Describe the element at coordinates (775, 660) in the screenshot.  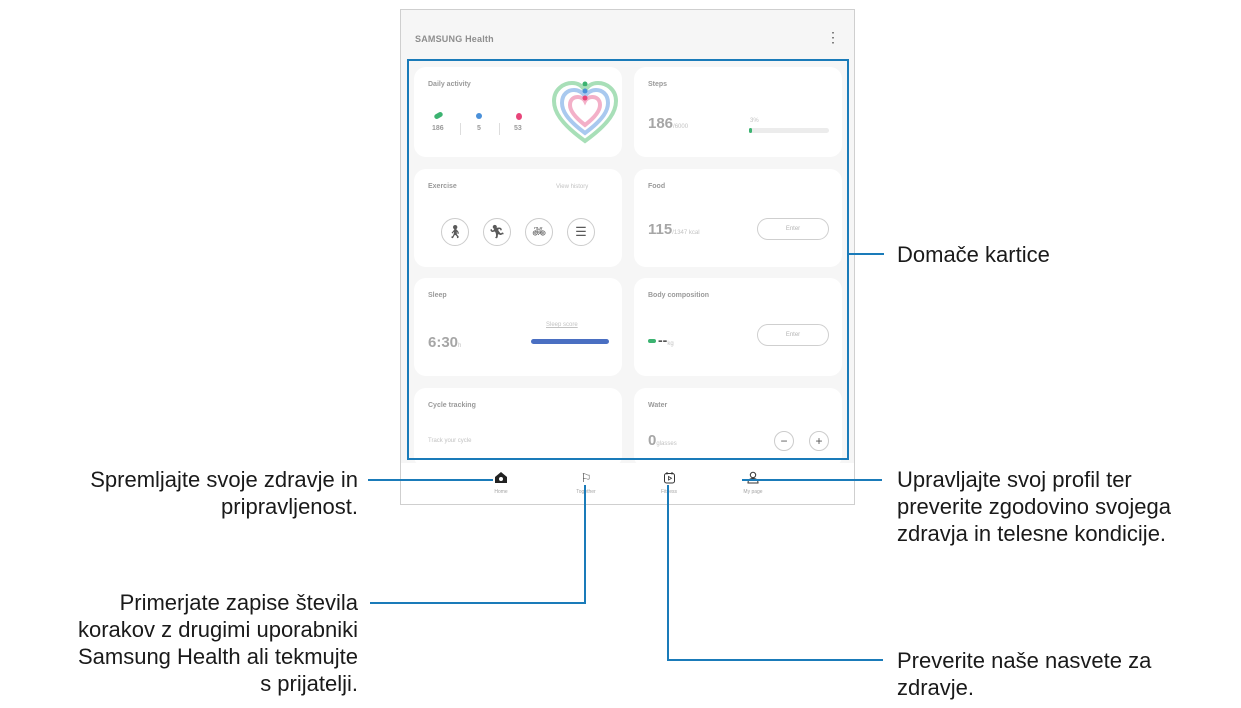
I see `callout-line-fitness-h` at that location.